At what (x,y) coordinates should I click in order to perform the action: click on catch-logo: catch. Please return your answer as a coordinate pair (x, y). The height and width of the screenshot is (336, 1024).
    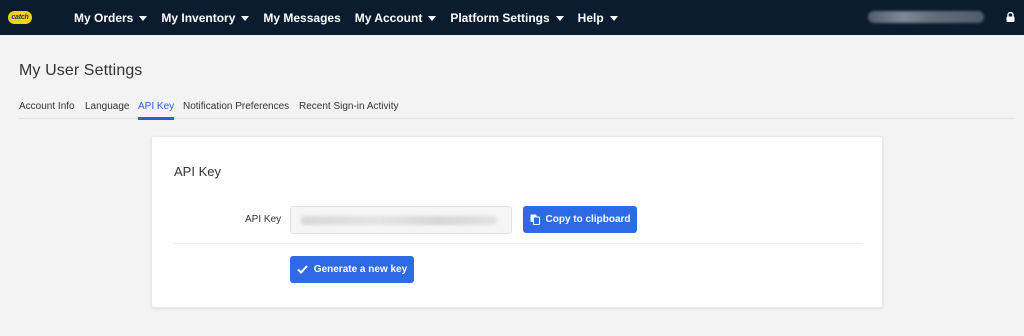
    Looking at the image, I should click on (20, 17).